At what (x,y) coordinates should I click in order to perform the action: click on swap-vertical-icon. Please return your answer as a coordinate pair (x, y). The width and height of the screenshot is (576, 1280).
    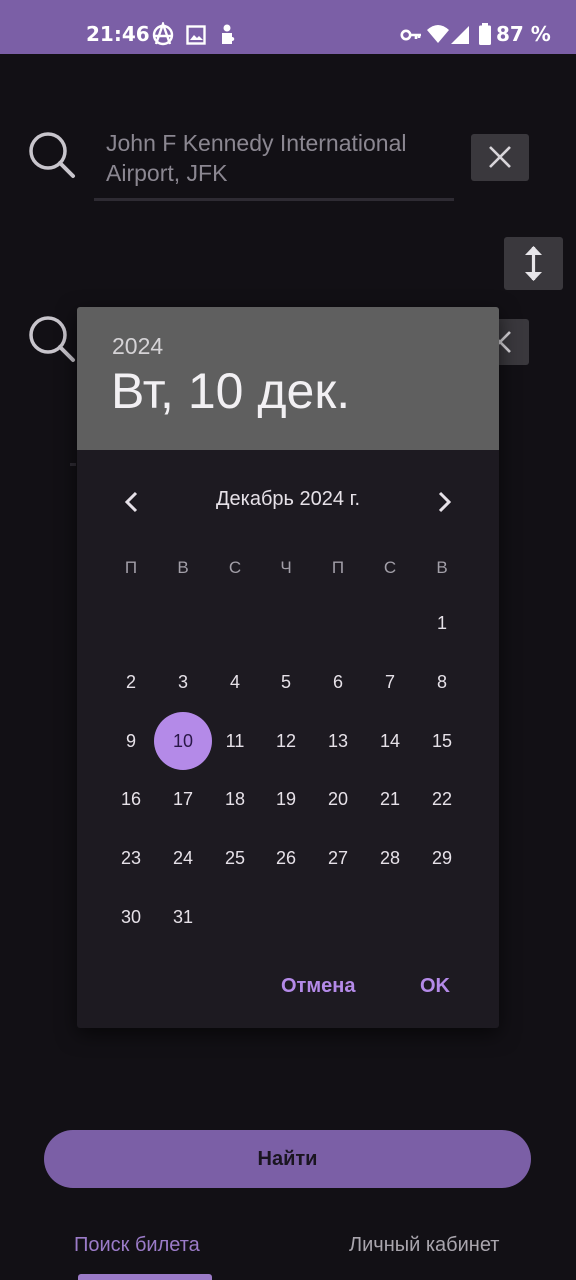
    Looking at the image, I should click on (533, 263).